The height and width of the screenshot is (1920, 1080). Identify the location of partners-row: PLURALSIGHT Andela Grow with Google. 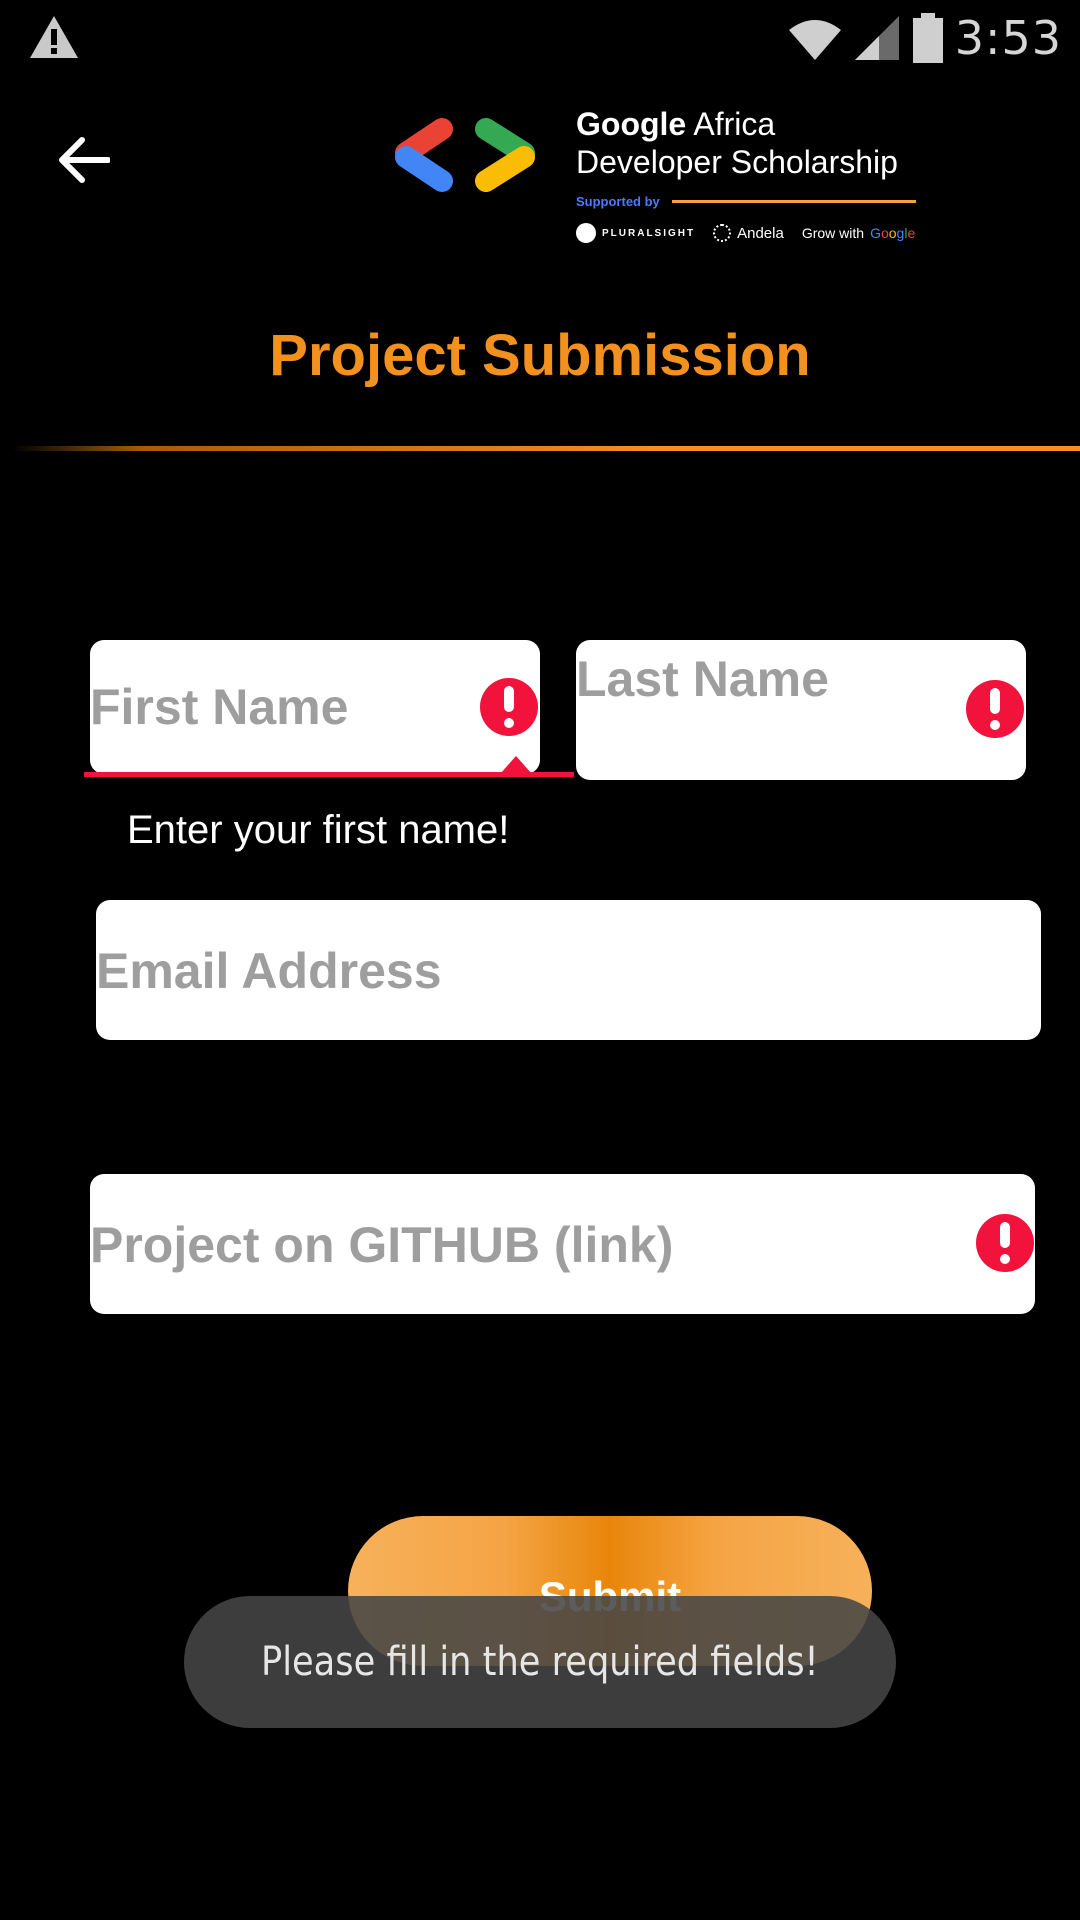
(746, 233).